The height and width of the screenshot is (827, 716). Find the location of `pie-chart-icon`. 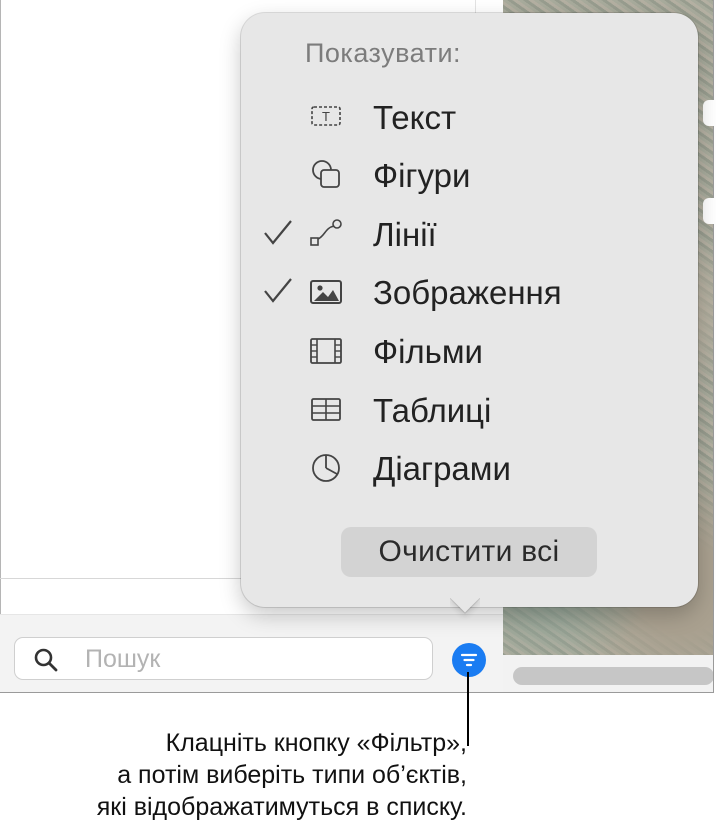

pie-chart-icon is located at coordinates (326, 468).